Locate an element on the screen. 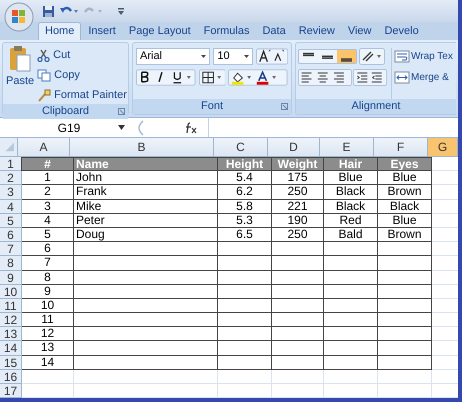 This screenshot has height=412, width=474. copy-icon is located at coordinates (44, 75).